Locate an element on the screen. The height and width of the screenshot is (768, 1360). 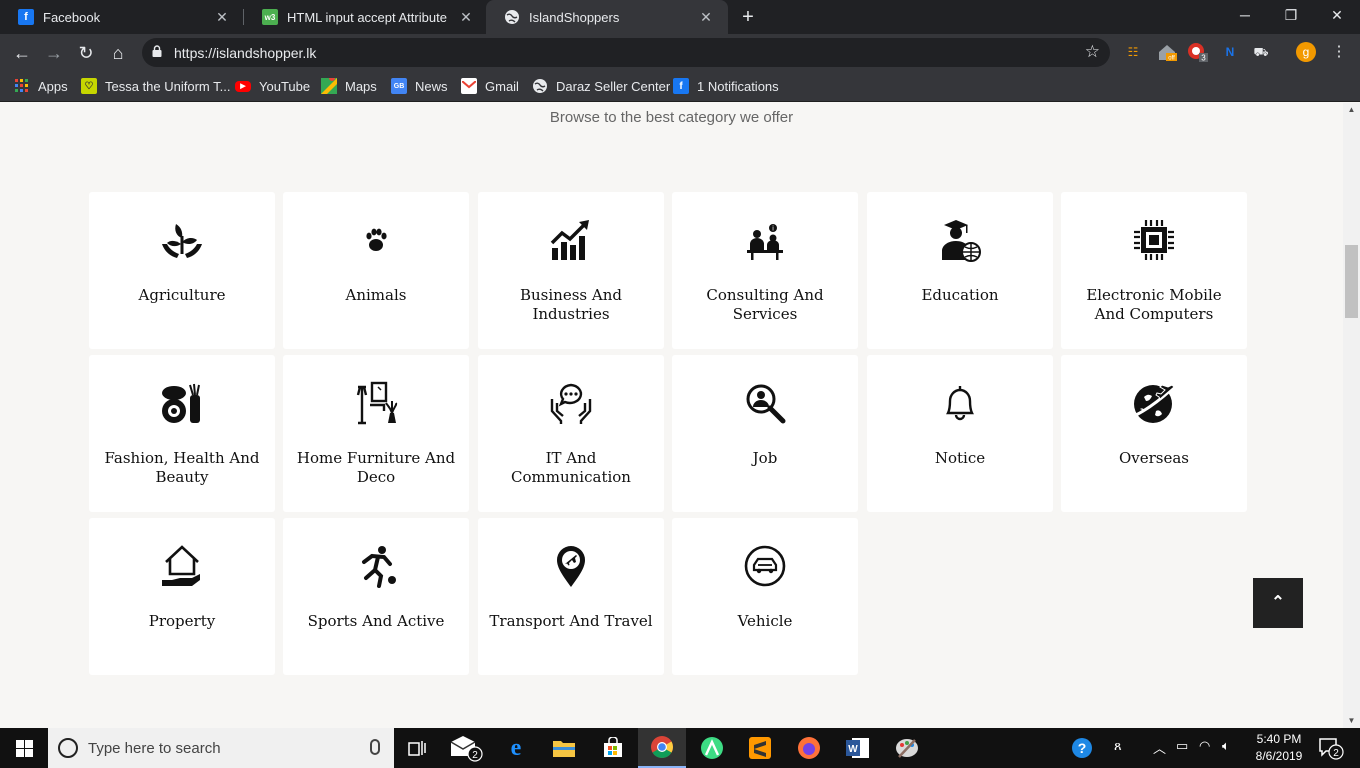
search-placeholder: Type here to search is located at coordinates (154, 748).